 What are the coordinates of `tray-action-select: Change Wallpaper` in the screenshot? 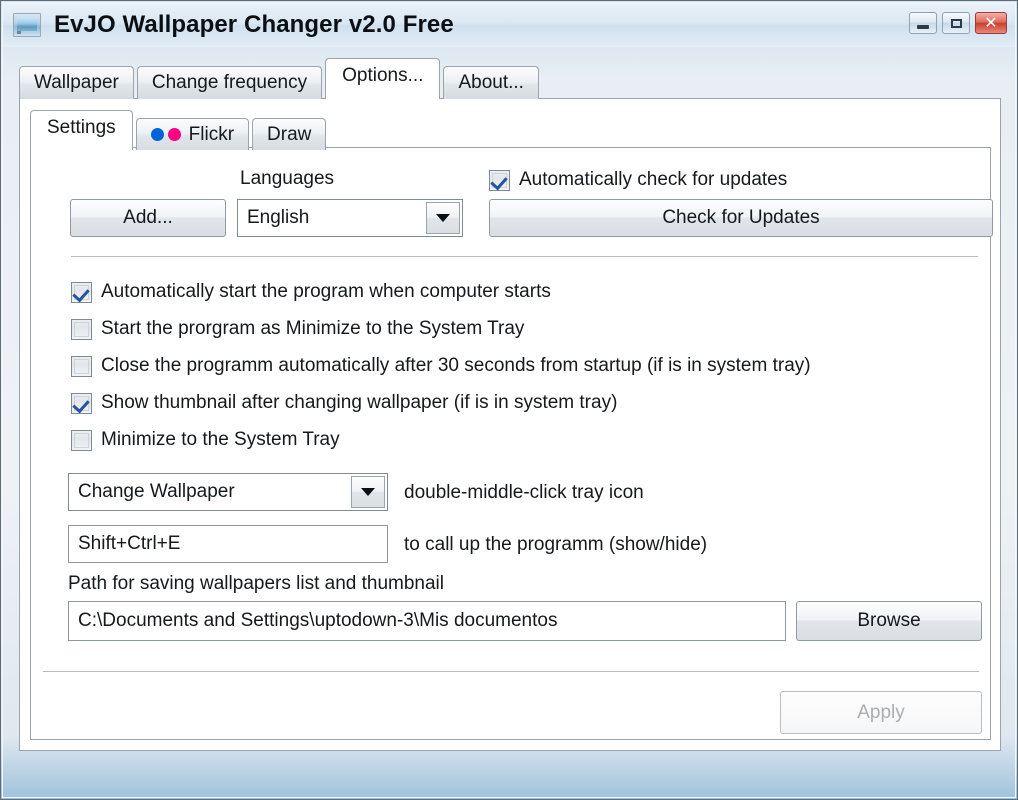 It's located at (228, 492).